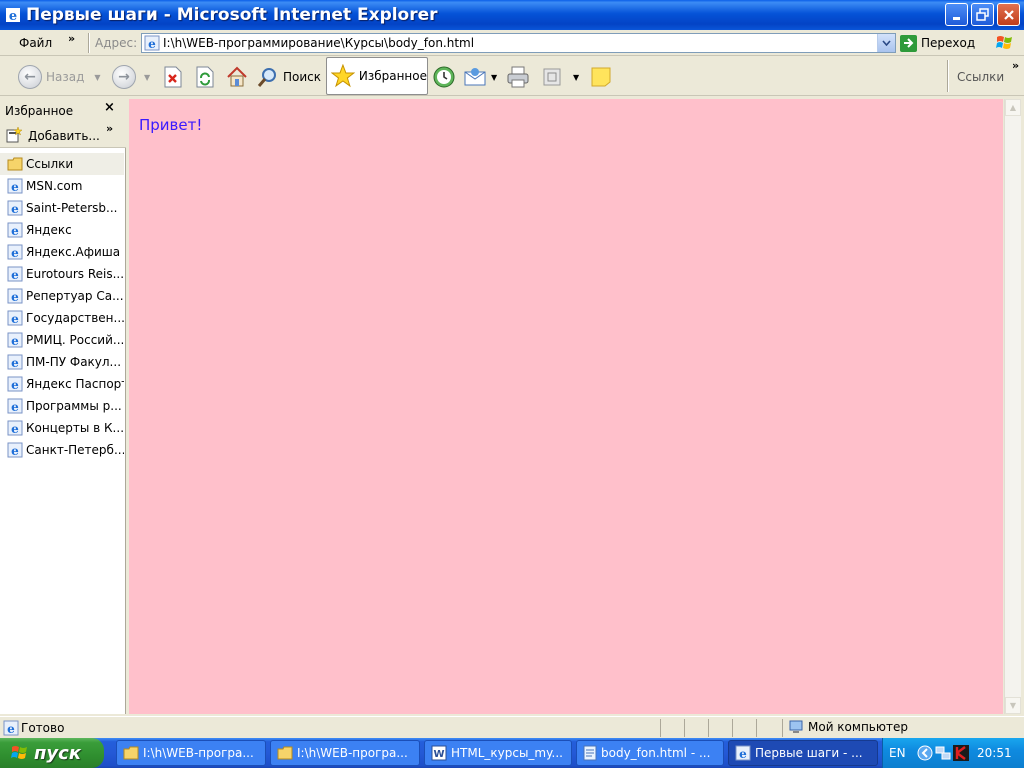 The height and width of the screenshot is (768, 1024). What do you see at coordinates (35, 43) in the screenshot?
I see `menu-file: Файл` at bounding box center [35, 43].